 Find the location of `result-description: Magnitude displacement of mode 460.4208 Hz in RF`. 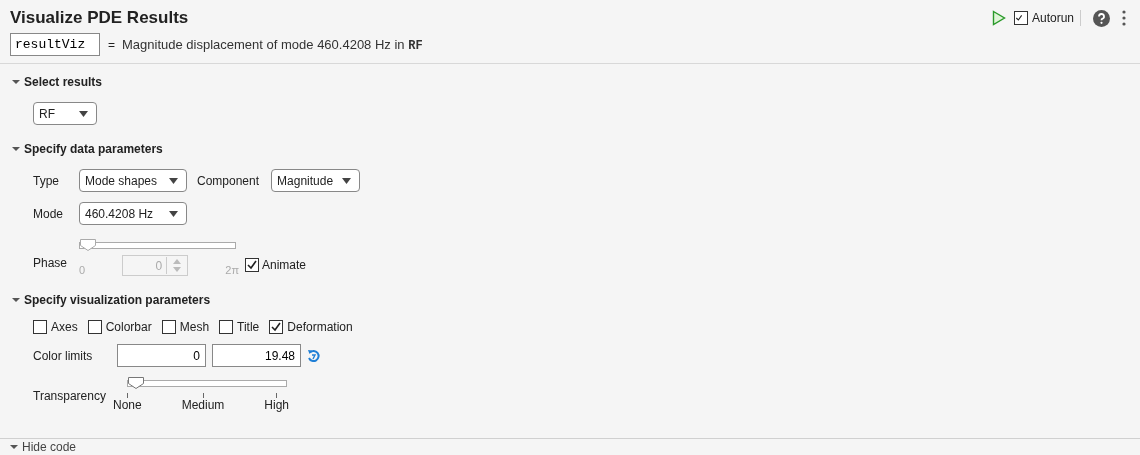

result-description: Magnitude displacement of mode 460.4208 Hz in RF is located at coordinates (272, 44).